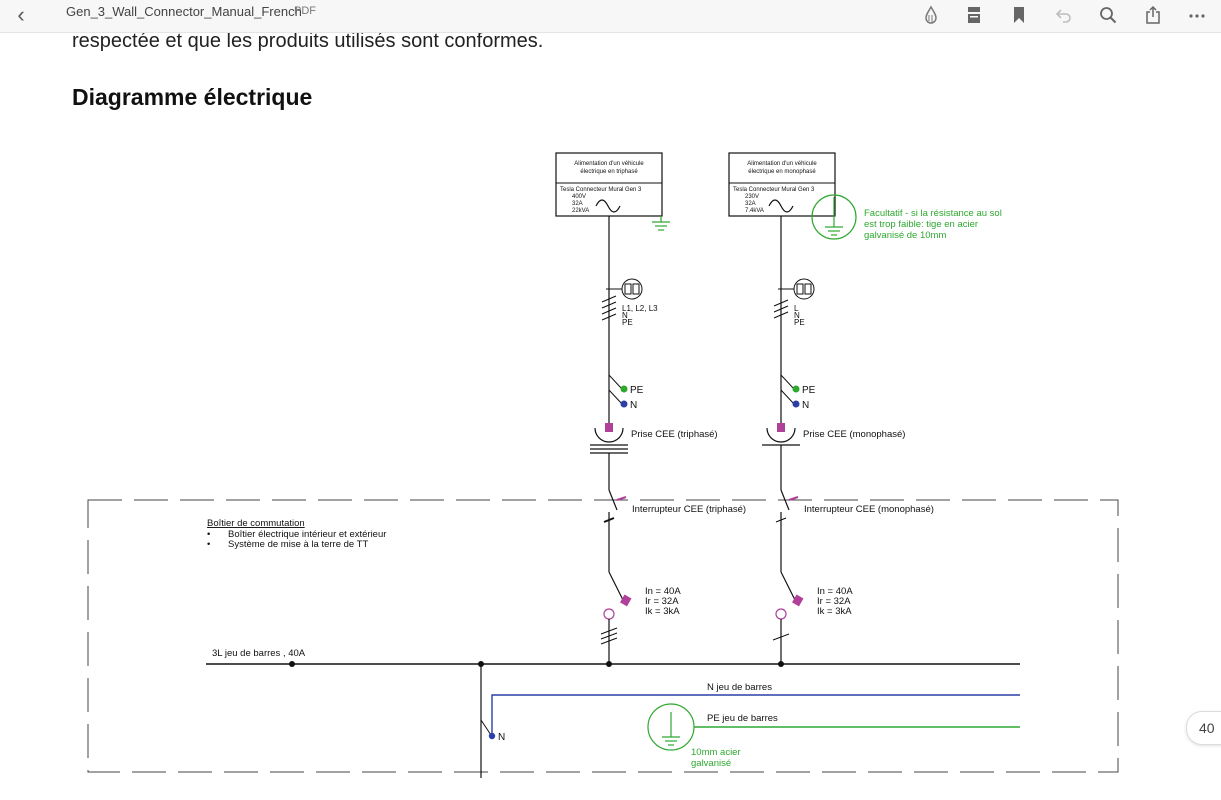 The image size is (1221, 800). Describe the element at coordinates (661, 223) in the screenshot. I see `ground-symbol` at that location.